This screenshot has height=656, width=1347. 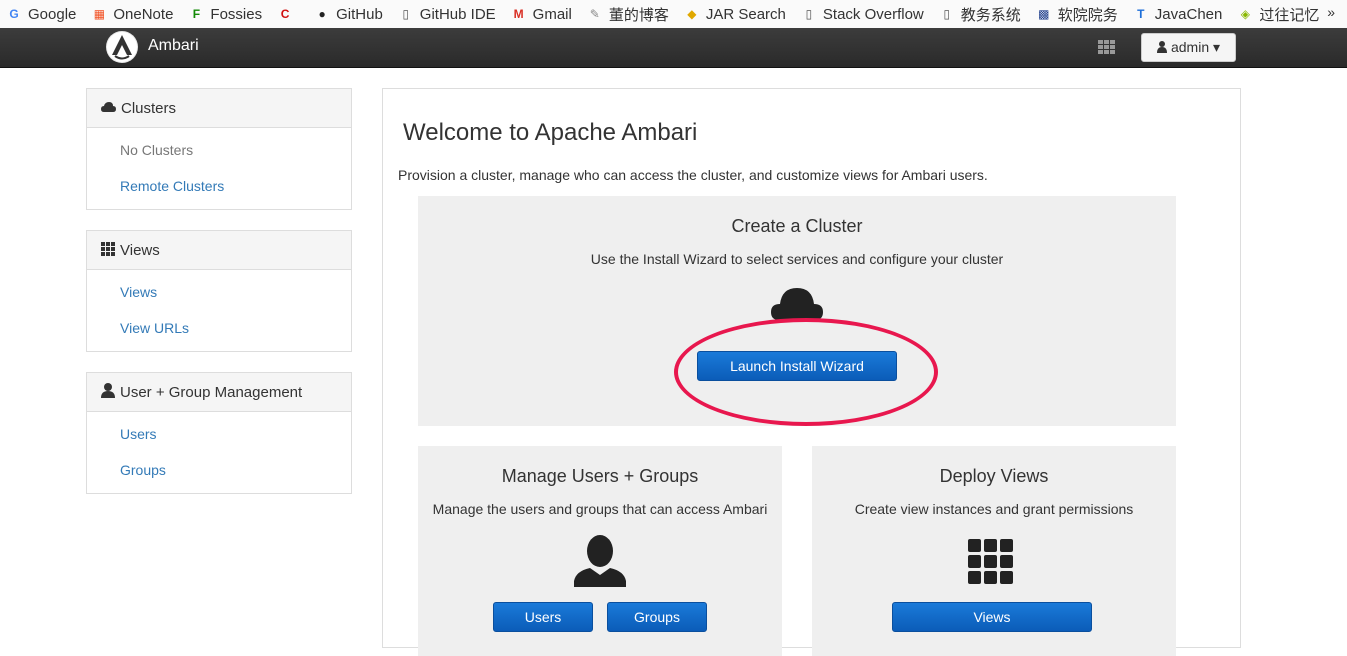 I want to click on bookmark-label: Gmail, so click(x=552, y=14).